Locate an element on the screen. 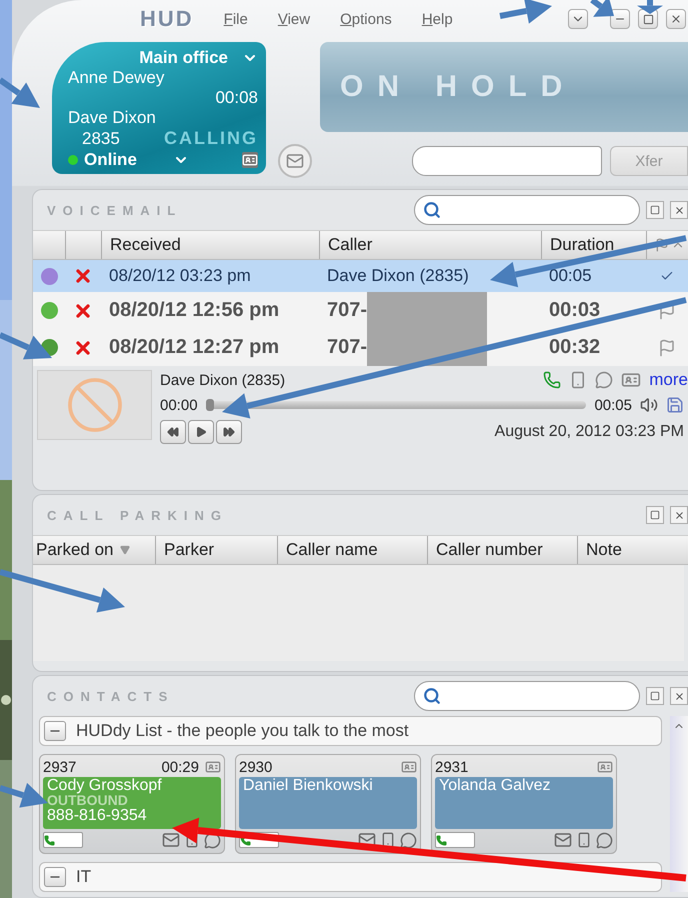 Image resolution: width=688 pixels, height=898 pixels. column-header: Caller number is located at coordinates (489, 550).